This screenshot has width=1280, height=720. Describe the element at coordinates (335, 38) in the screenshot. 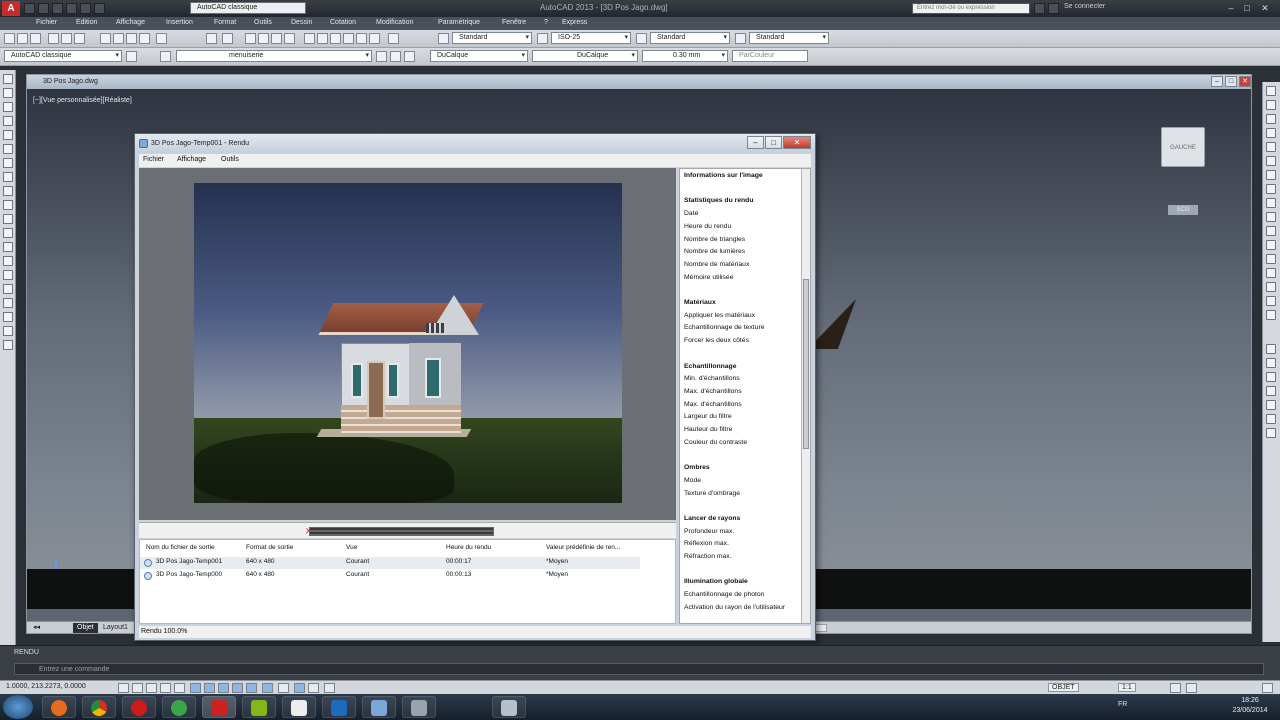

I see `tool-palette-icon` at that location.